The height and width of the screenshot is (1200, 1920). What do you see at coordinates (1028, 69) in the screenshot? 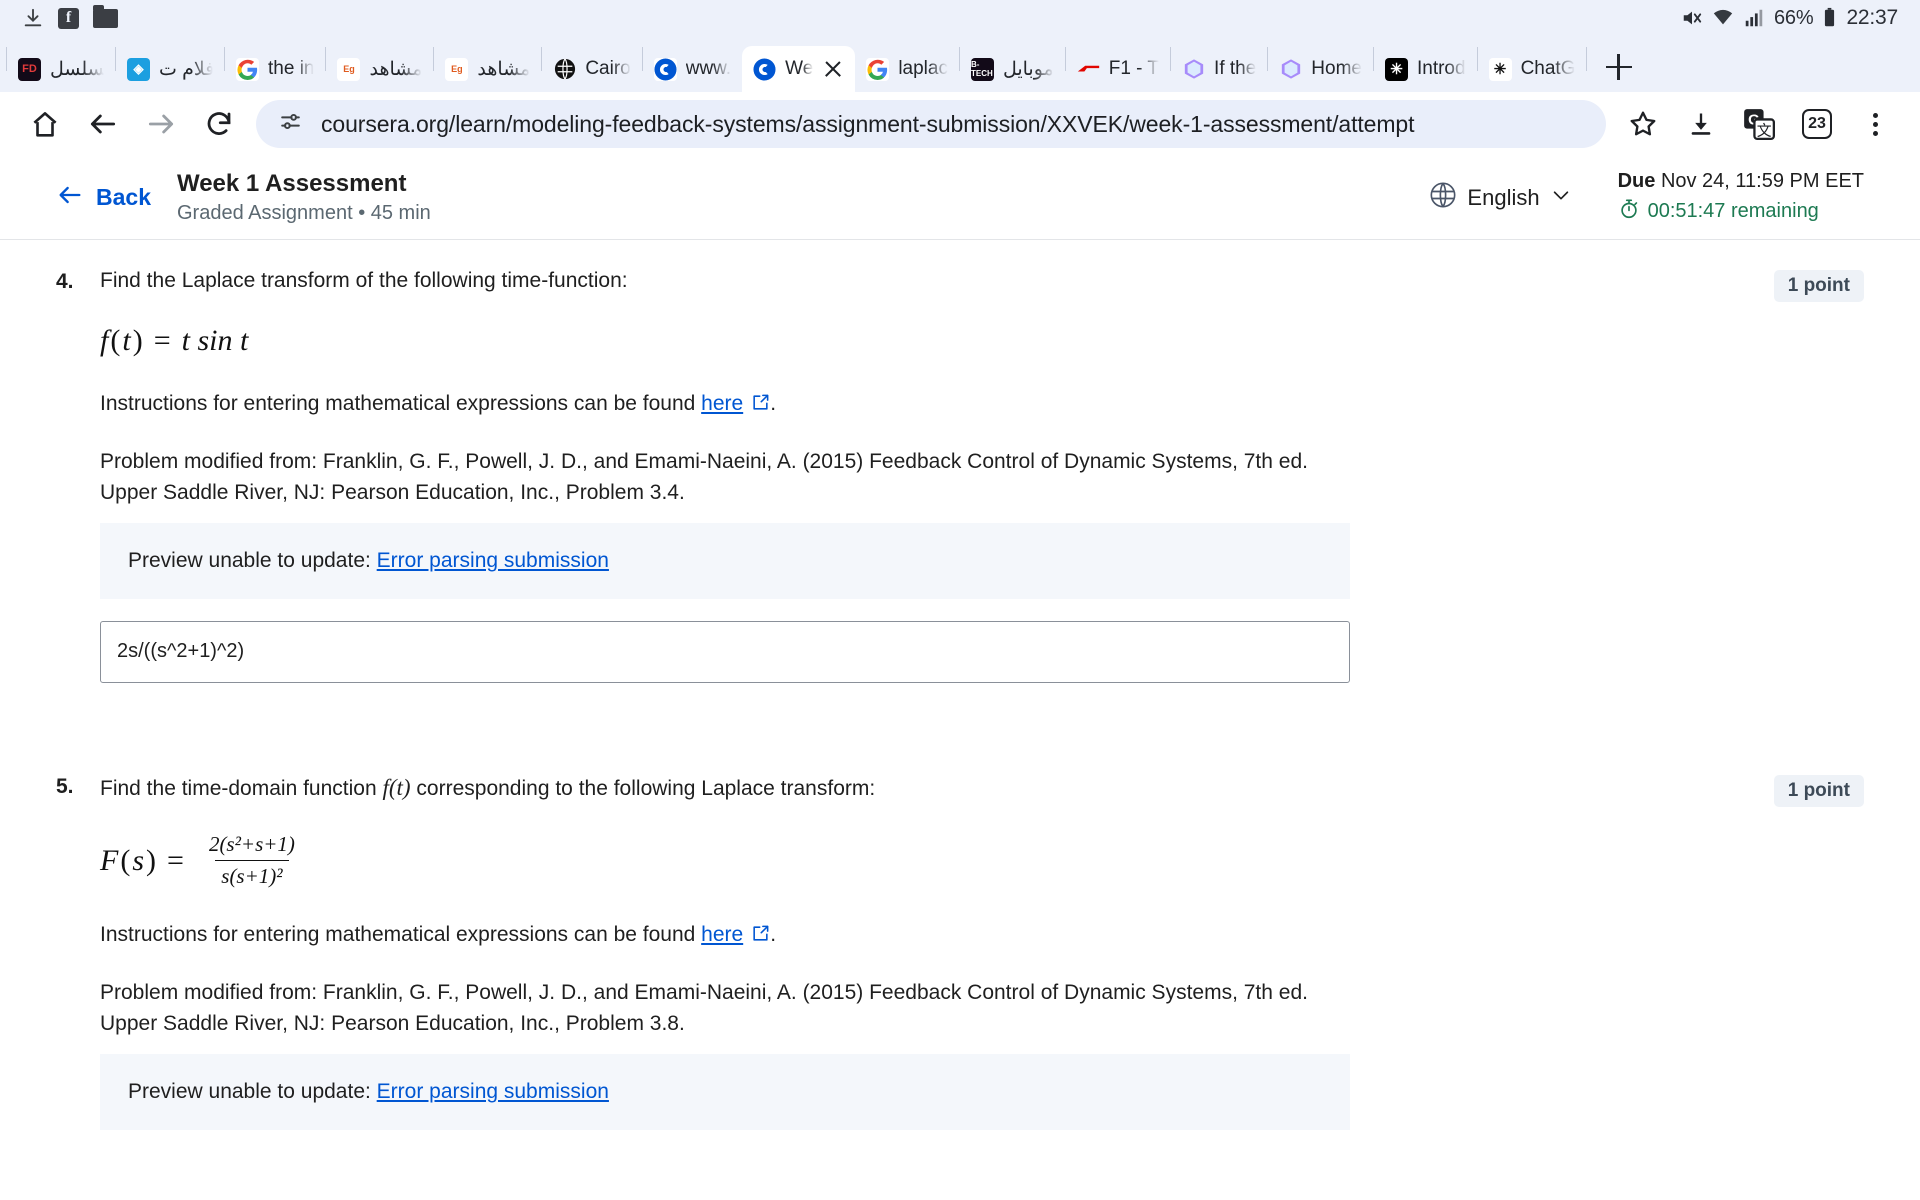
I see `tab-title: موبايل` at bounding box center [1028, 69].